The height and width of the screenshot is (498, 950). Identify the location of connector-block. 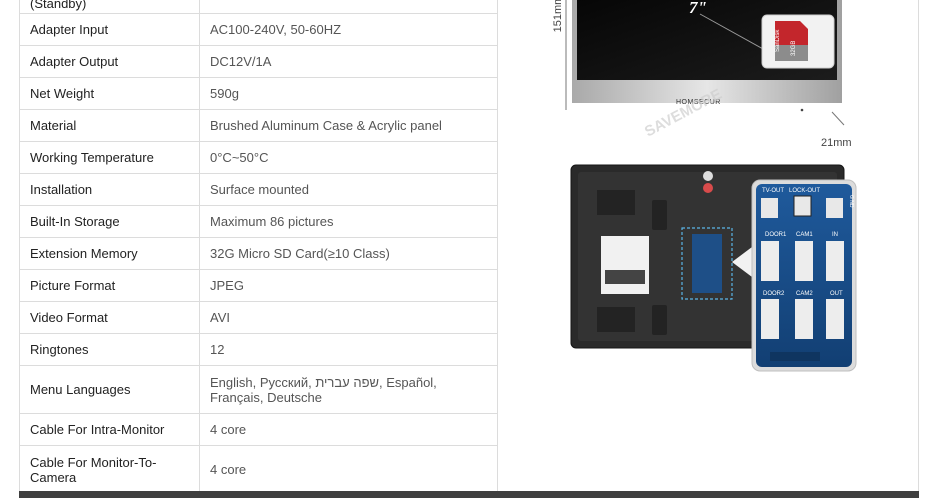
(707, 263).